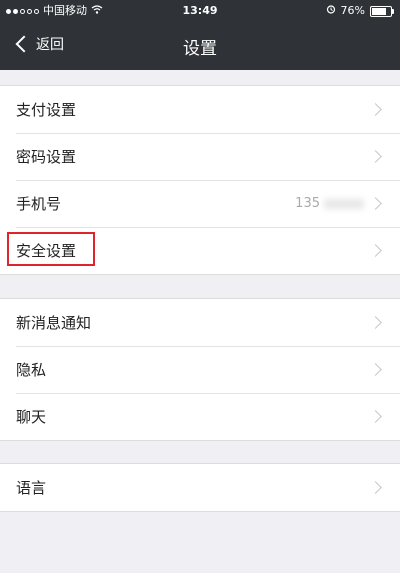 The height and width of the screenshot is (573, 400). What do you see at coordinates (200, 203) in the screenshot?
I see `settings-item-phone: 手机号 135` at bounding box center [200, 203].